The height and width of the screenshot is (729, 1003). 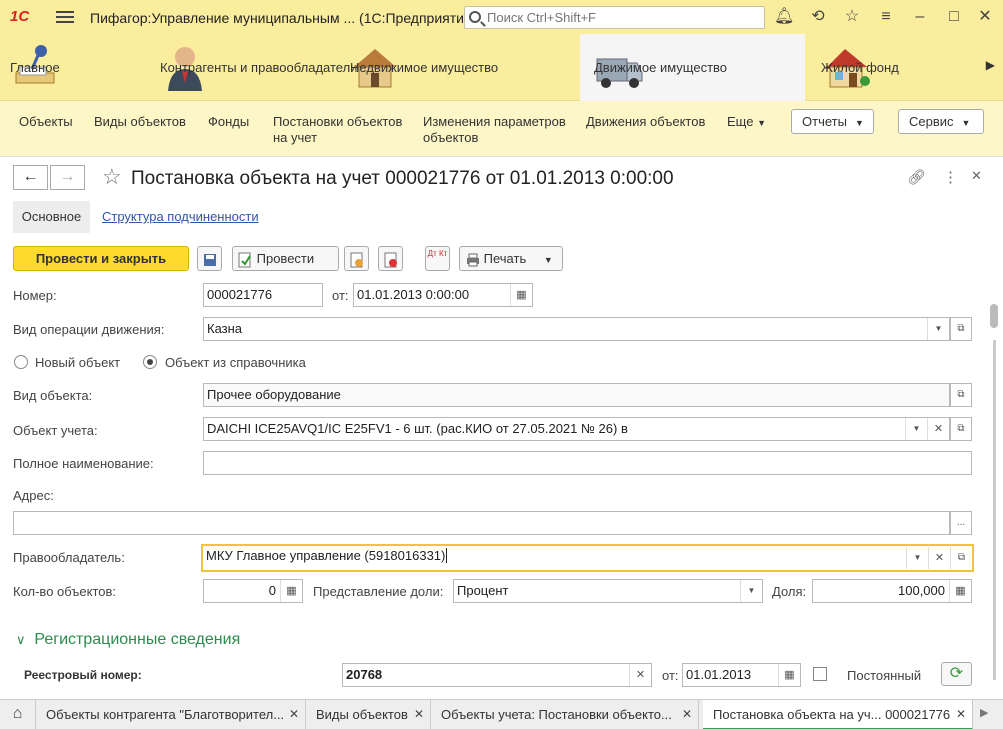 I want to click on section-label: Недвижимое имущество, so click(x=424, y=67).